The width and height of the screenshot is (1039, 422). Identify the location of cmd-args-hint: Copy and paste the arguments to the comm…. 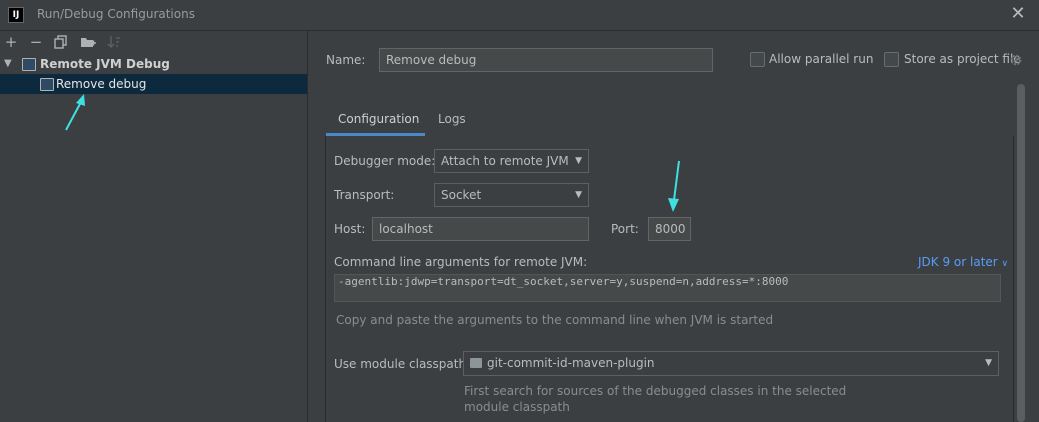
(555, 320).